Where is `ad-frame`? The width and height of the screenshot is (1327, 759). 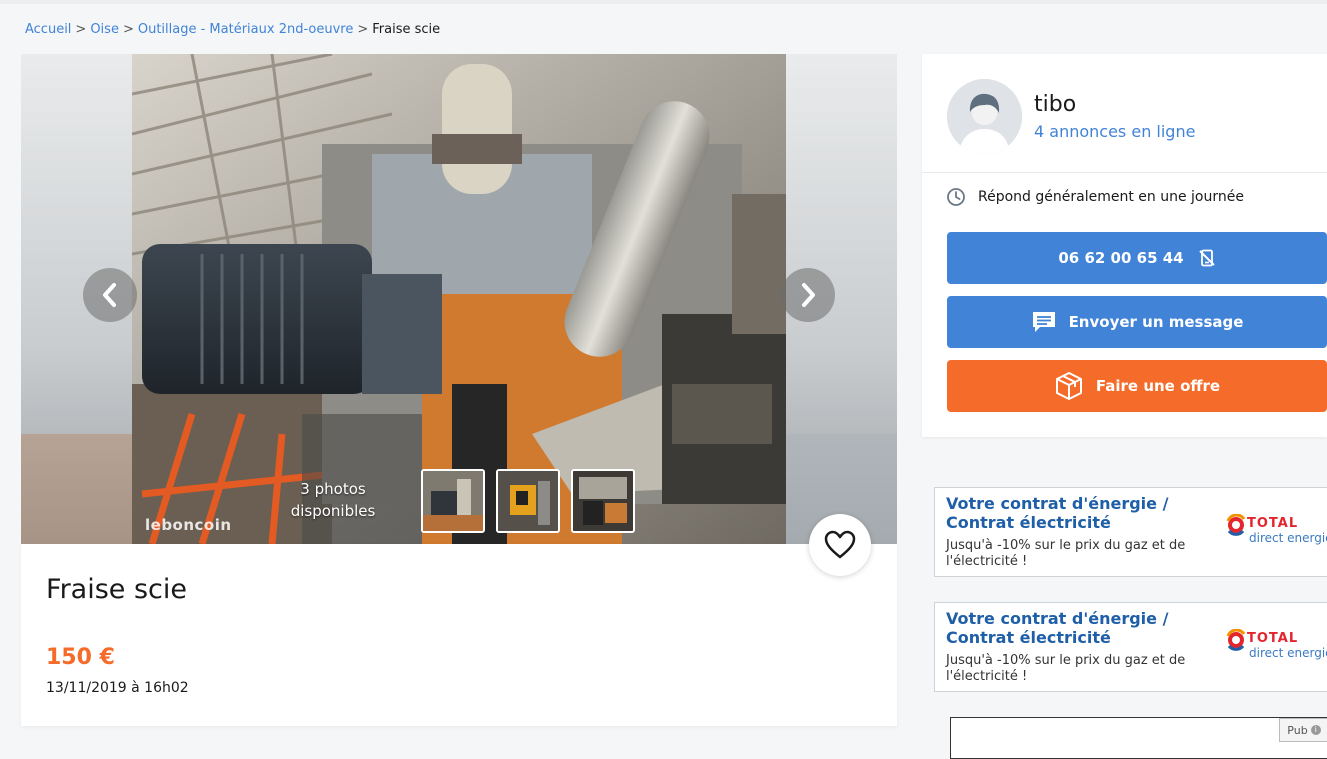
ad-frame is located at coordinates (1138, 738).